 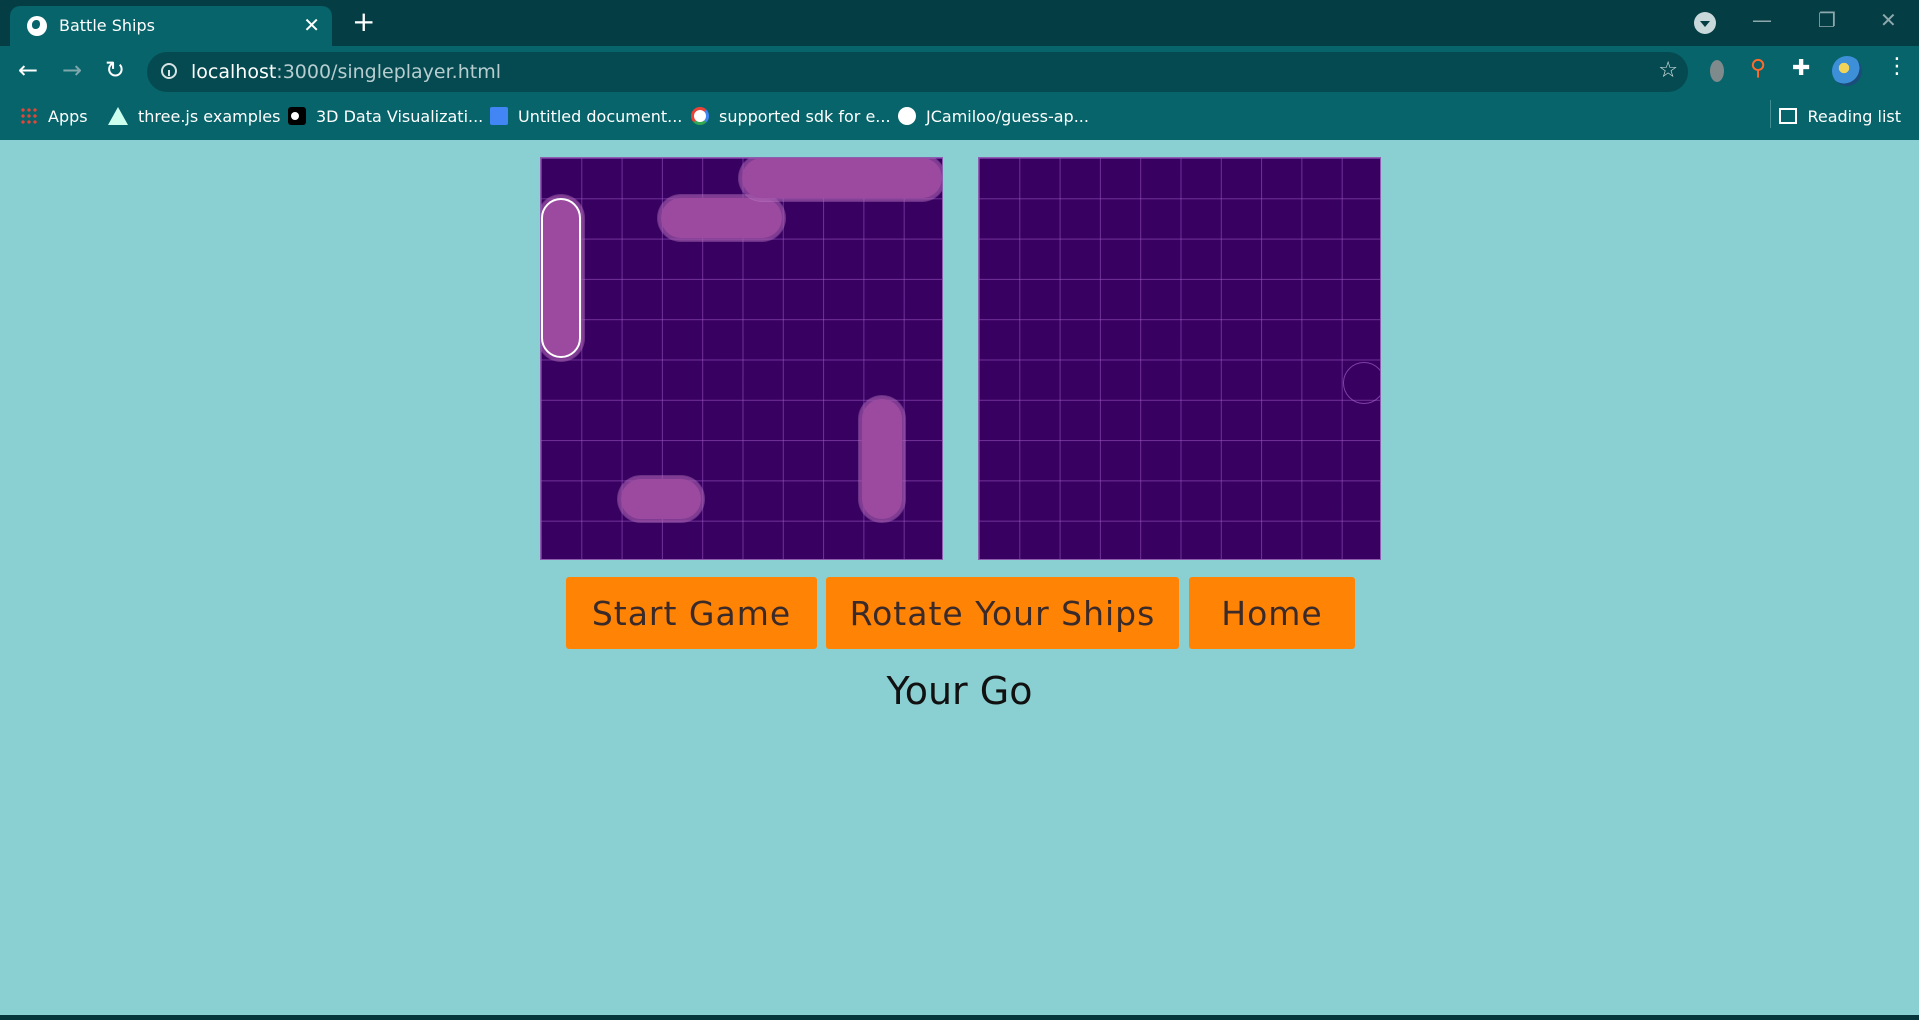 What do you see at coordinates (1847, 71) in the screenshot?
I see `profile-avatar` at bounding box center [1847, 71].